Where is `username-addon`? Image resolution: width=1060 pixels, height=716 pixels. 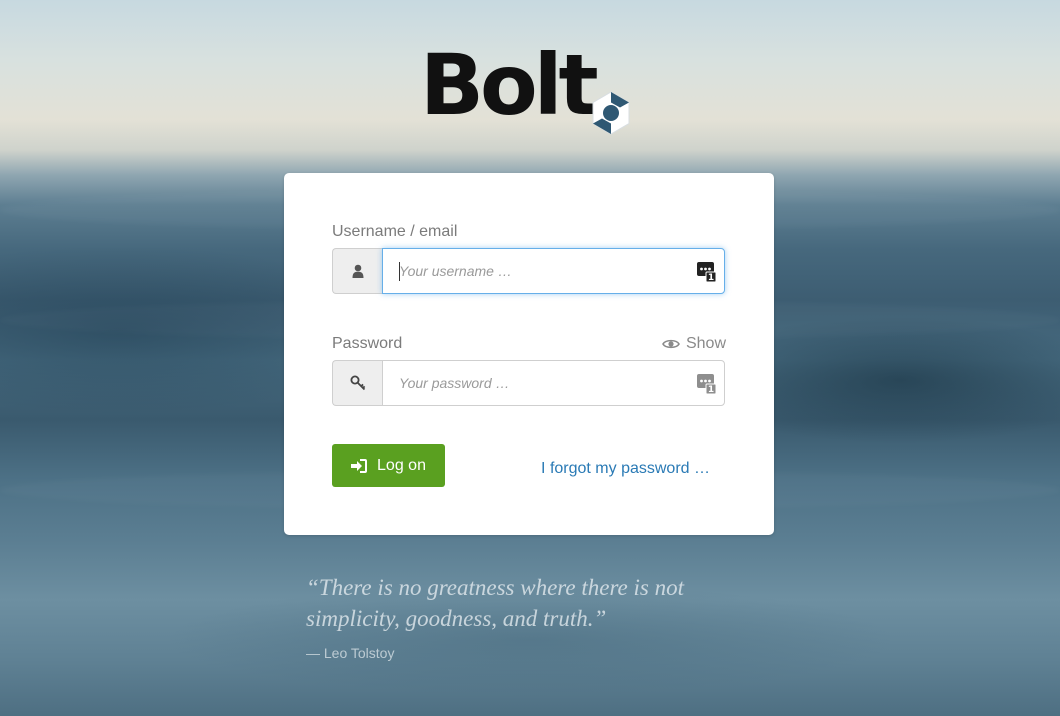 username-addon is located at coordinates (357, 271).